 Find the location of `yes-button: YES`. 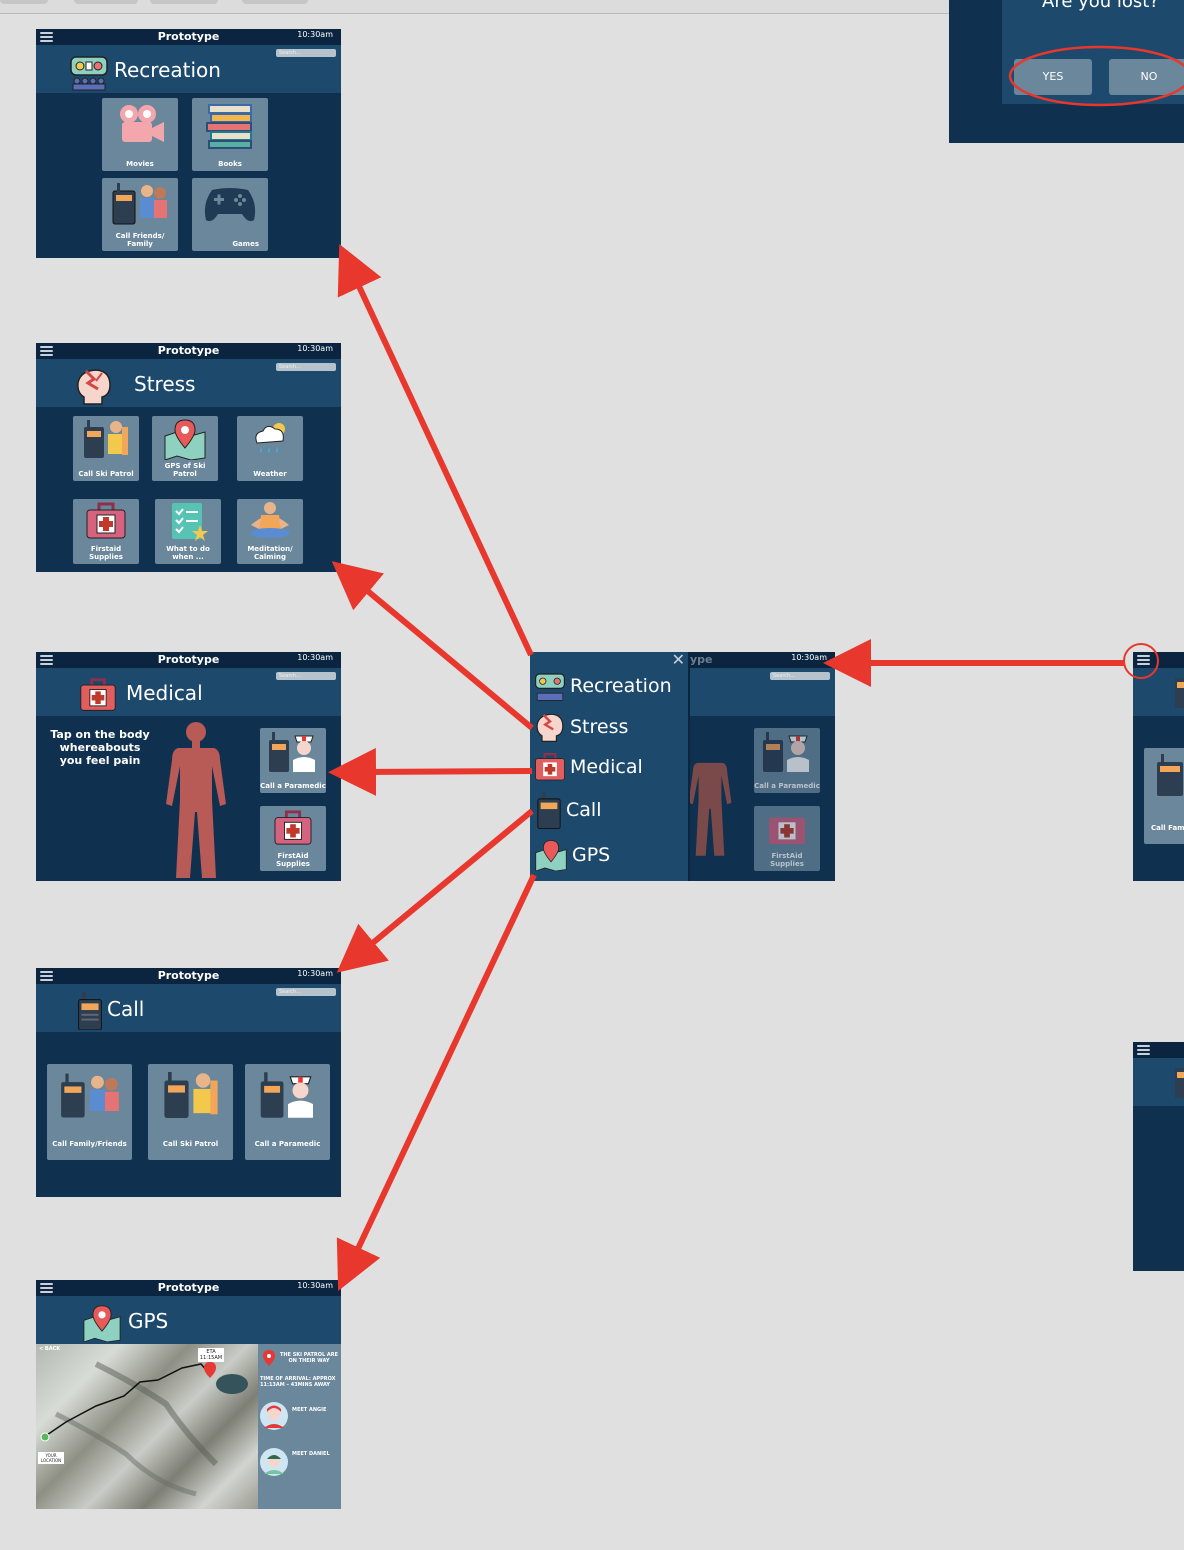

yes-button: YES is located at coordinates (1053, 77).